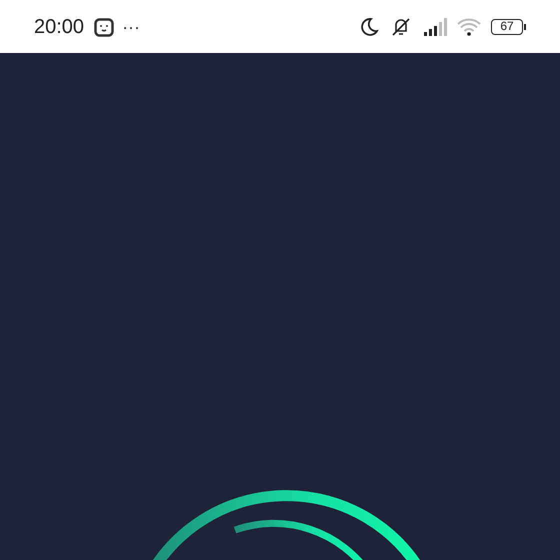  What do you see at coordinates (104, 26) in the screenshot?
I see `app-face-icon` at bounding box center [104, 26].